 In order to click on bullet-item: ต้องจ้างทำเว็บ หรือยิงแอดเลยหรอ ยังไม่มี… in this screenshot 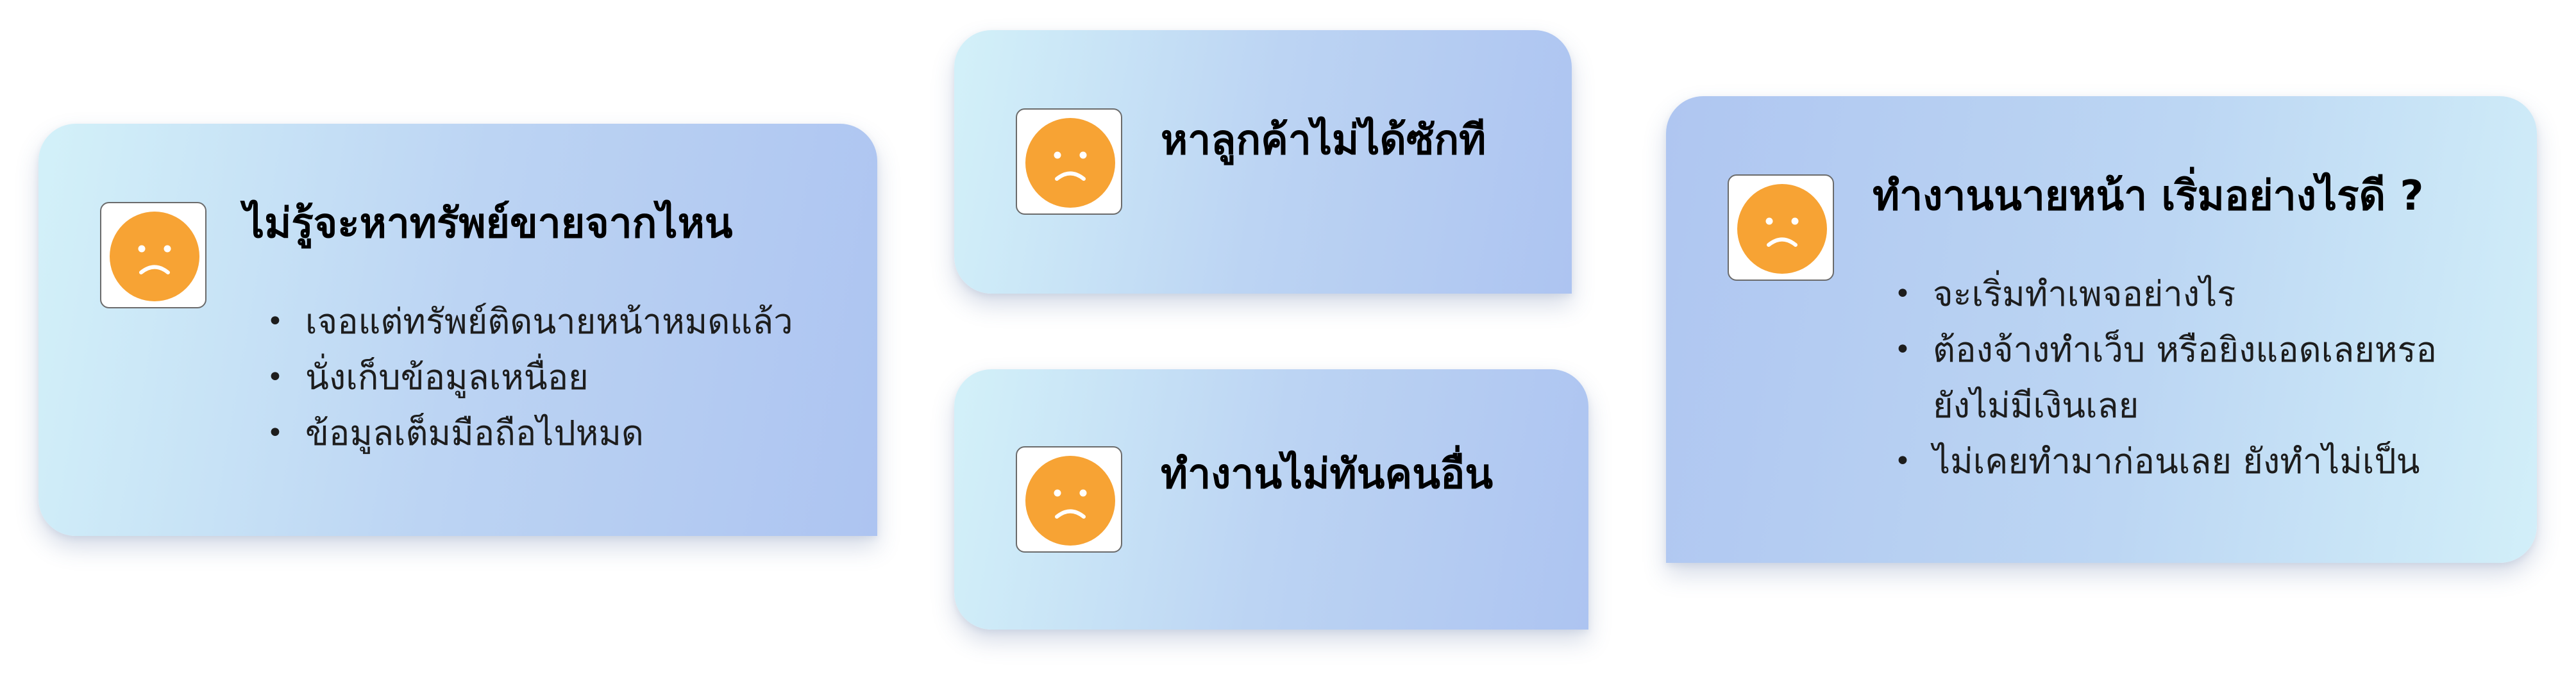, I will do `click(2189, 377)`.